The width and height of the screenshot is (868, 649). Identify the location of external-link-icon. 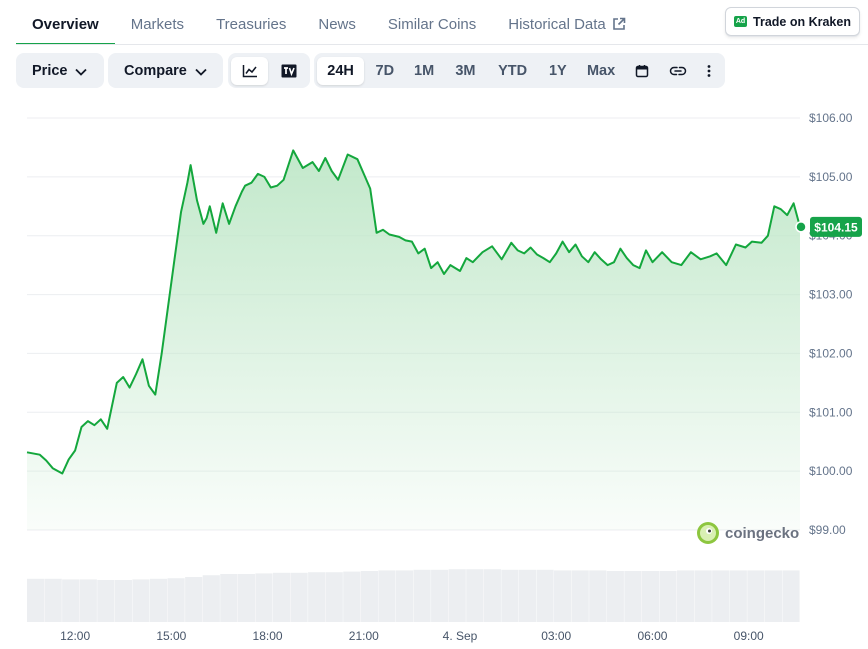
(619, 26).